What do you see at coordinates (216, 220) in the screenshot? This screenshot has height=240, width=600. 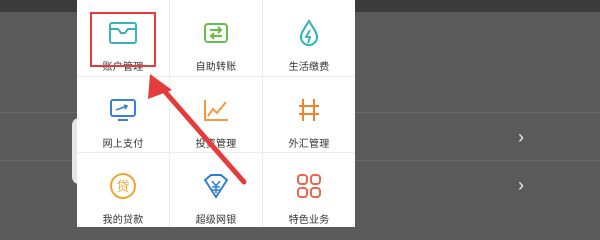 I see `menu-item-label: 超级网银` at bounding box center [216, 220].